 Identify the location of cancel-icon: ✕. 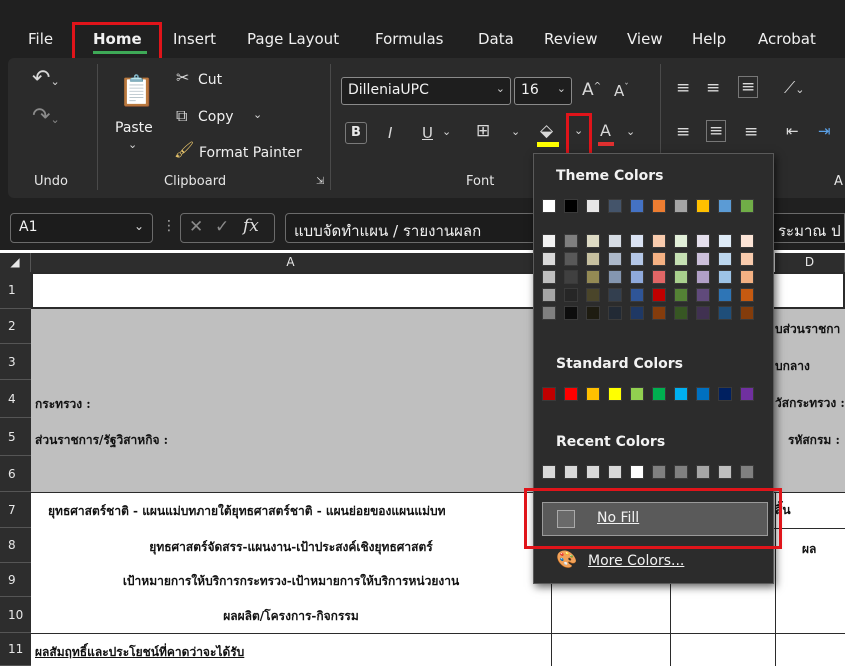
(196, 227).